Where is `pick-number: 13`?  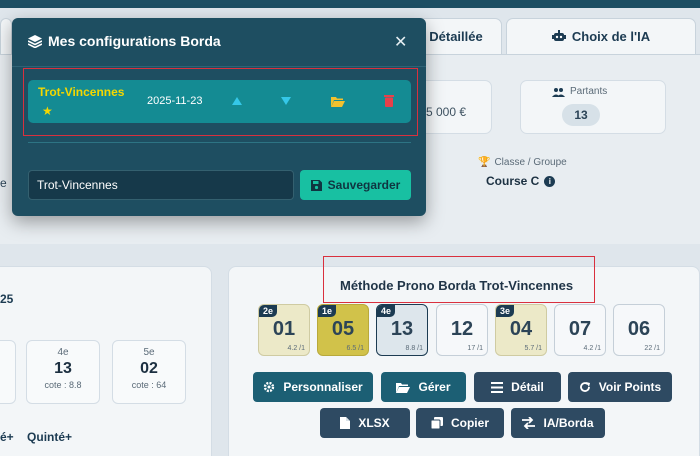 pick-number: 13 is located at coordinates (402, 329).